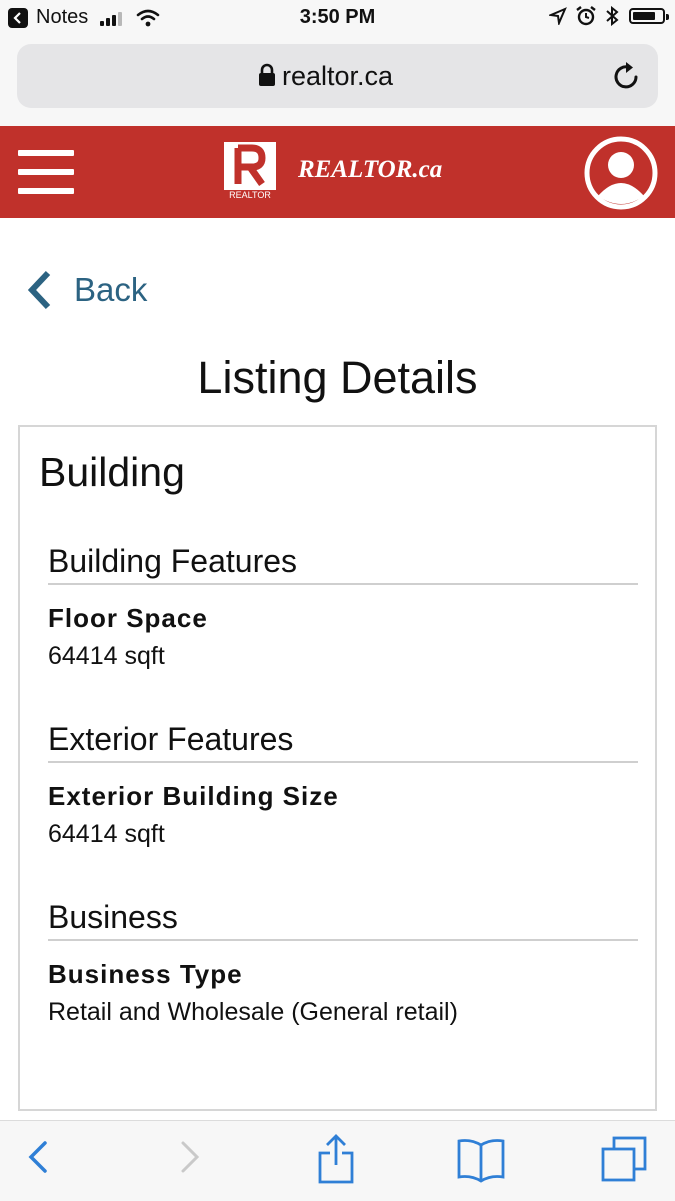 The image size is (675, 1201). What do you see at coordinates (39, 290) in the screenshot?
I see `chevron-left-icon` at bounding box center [39, 290].